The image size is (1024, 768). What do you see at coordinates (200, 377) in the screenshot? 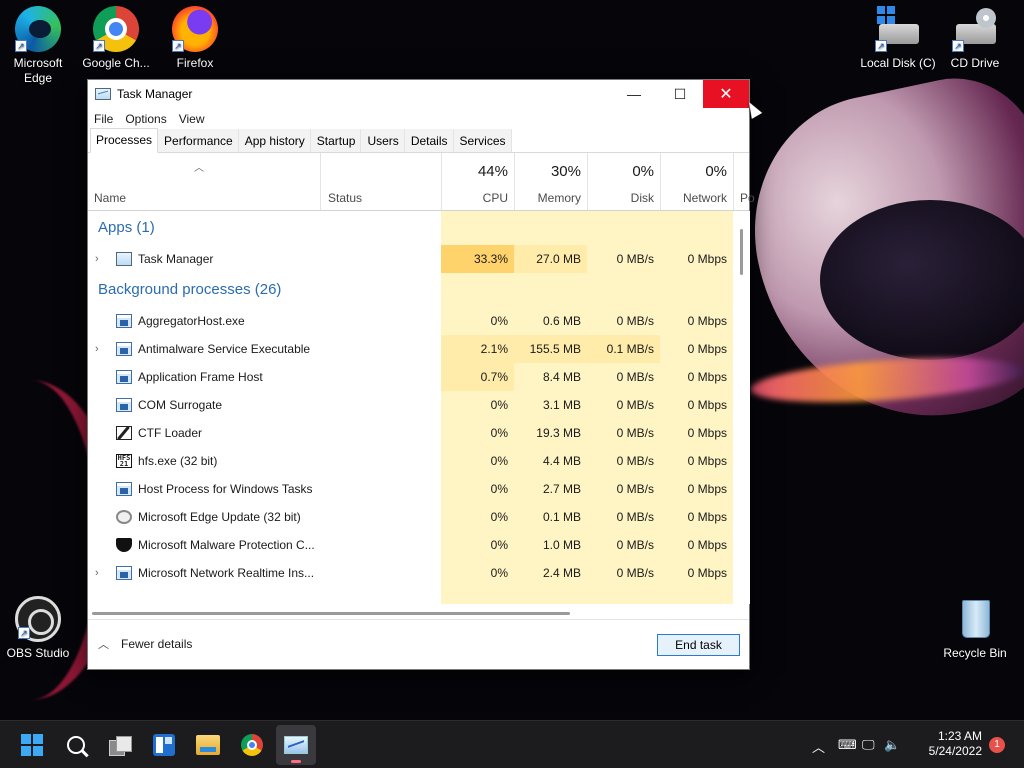
I see `process-name: Application Frame Host` at bounding box center [200, 377].